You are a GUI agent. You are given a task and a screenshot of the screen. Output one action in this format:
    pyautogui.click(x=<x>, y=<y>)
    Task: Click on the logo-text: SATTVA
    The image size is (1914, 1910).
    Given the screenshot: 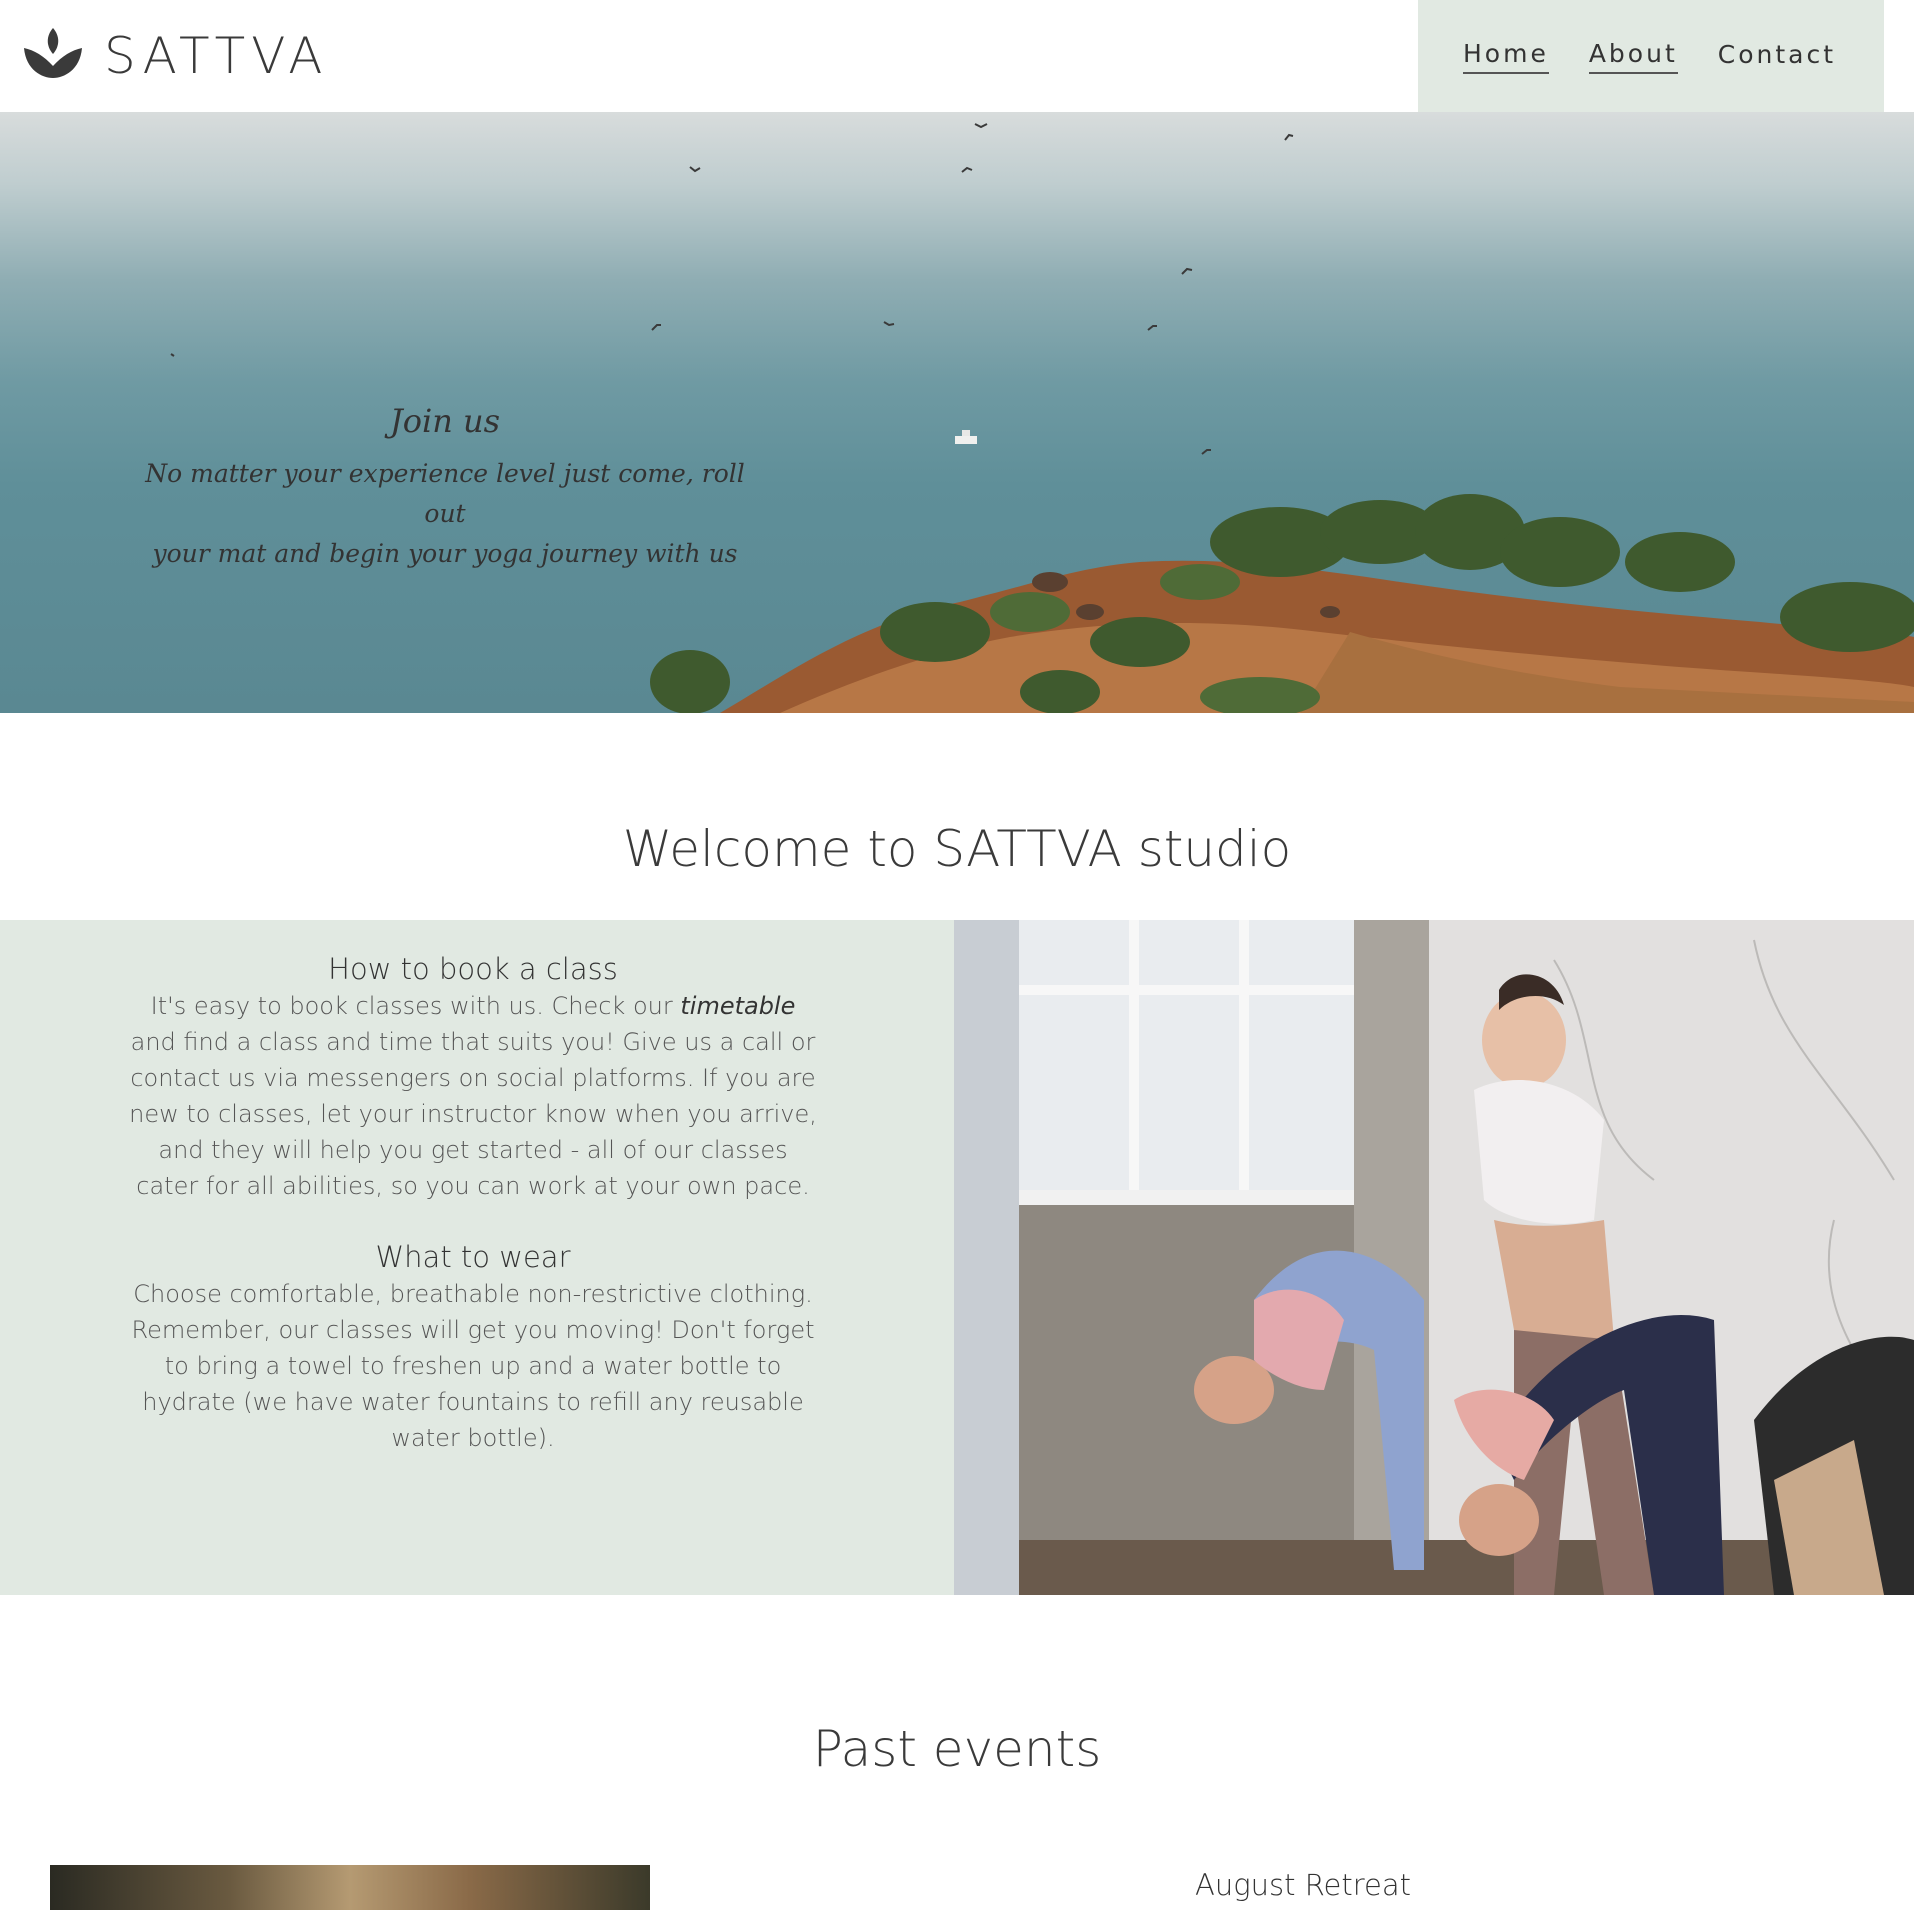 What is the action you would take?
    pyautogui.click(x=216, y=55)
    